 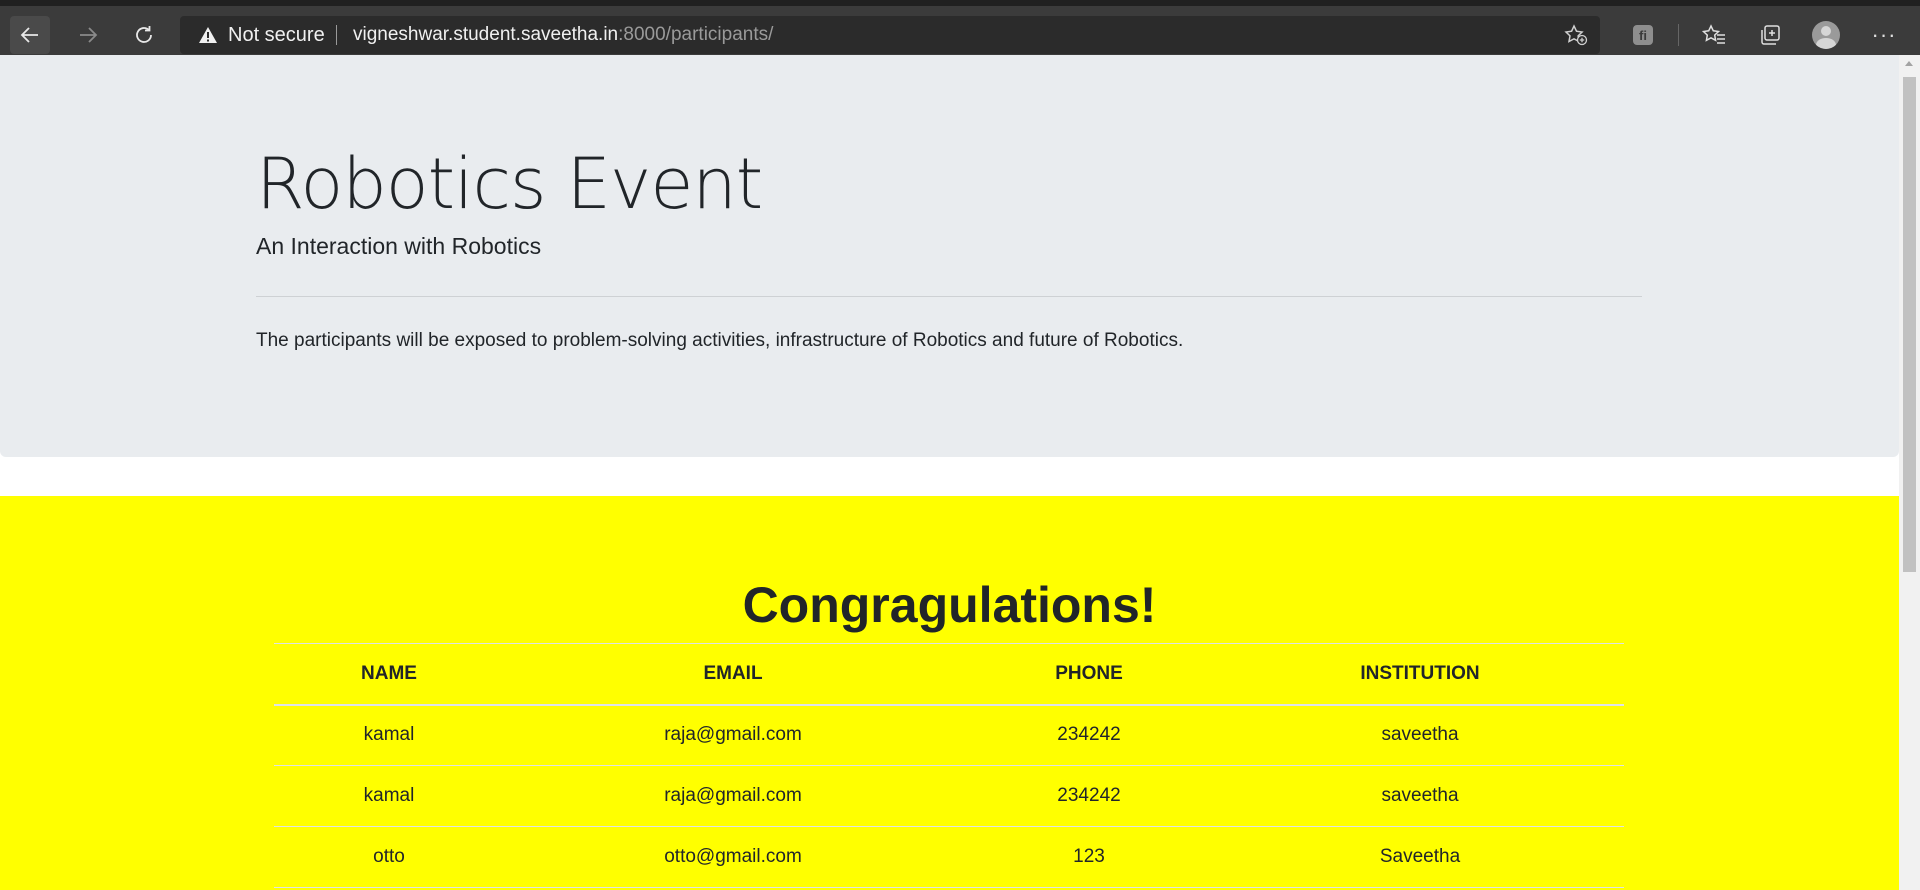 I want to click on vertical-scrollbar, so click(x=1909, y=472).